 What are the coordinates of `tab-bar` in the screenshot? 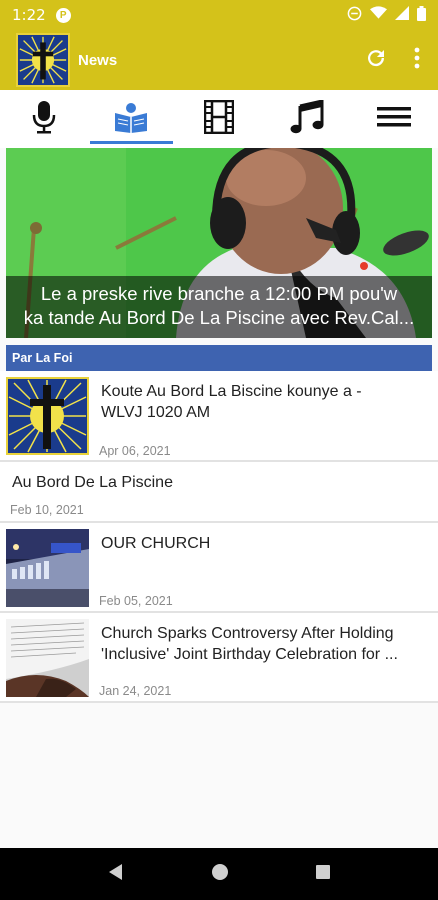 It's located at (219, 119).